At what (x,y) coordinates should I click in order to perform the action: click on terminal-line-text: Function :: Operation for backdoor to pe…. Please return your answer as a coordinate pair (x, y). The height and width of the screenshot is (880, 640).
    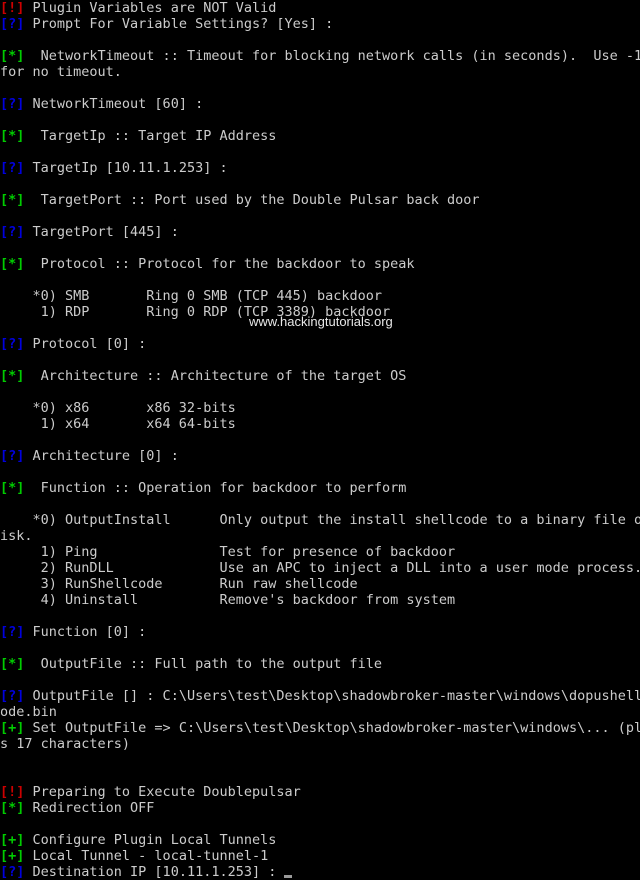
    Looking at the image, I should click on (215, 488).